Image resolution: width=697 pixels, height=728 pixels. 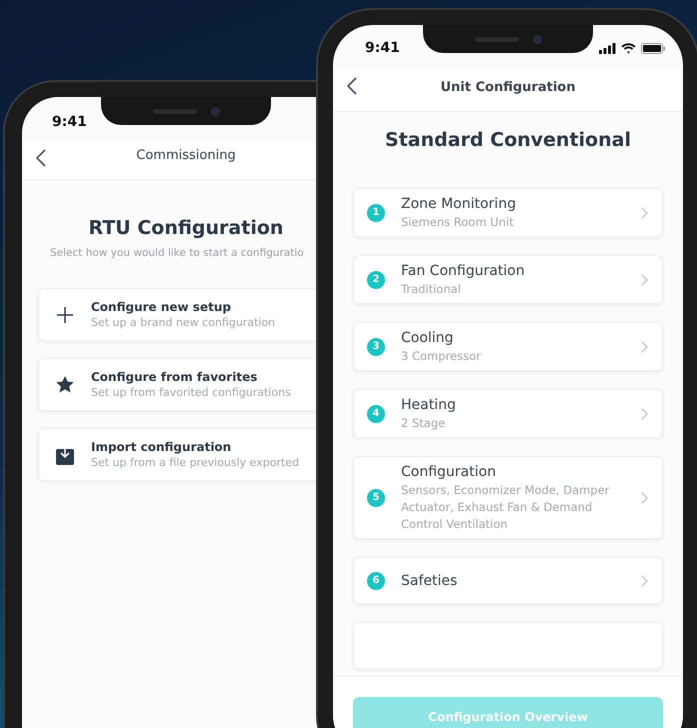 What do you see at coordinates (508, 88) in the screenshot?
I see `header-title: Unit Configuration` at bounding box center [508, 88].